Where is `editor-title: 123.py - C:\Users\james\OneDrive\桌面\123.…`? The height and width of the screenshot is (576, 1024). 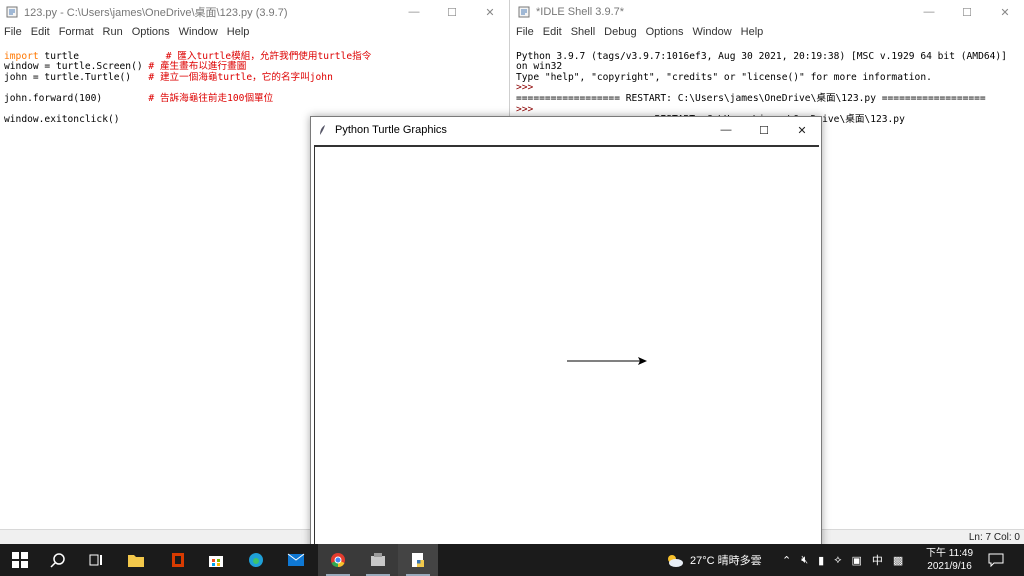 editor-title: 123.py - C:\Users\james\OneDrive\桌面\123.… is located at coordinates (156, 13).